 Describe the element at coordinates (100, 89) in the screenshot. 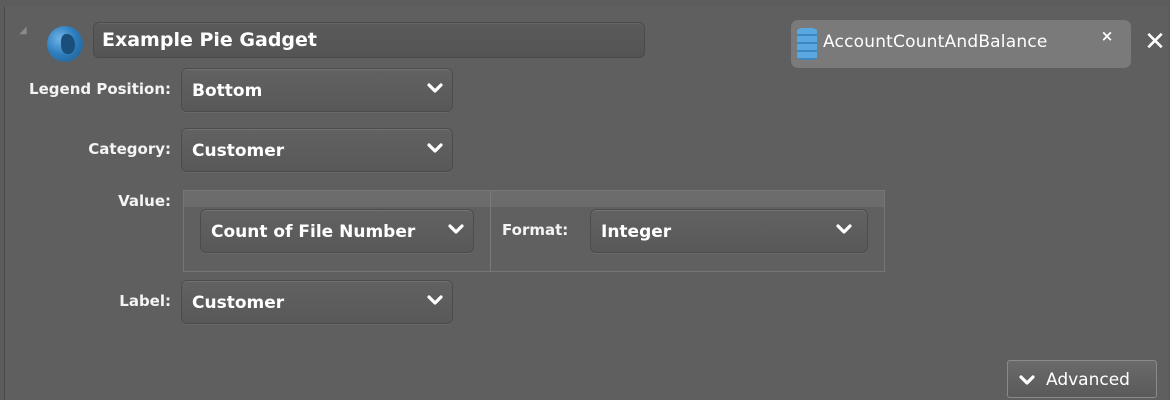

I see `legend-position-label: Legend Position:` at that location.